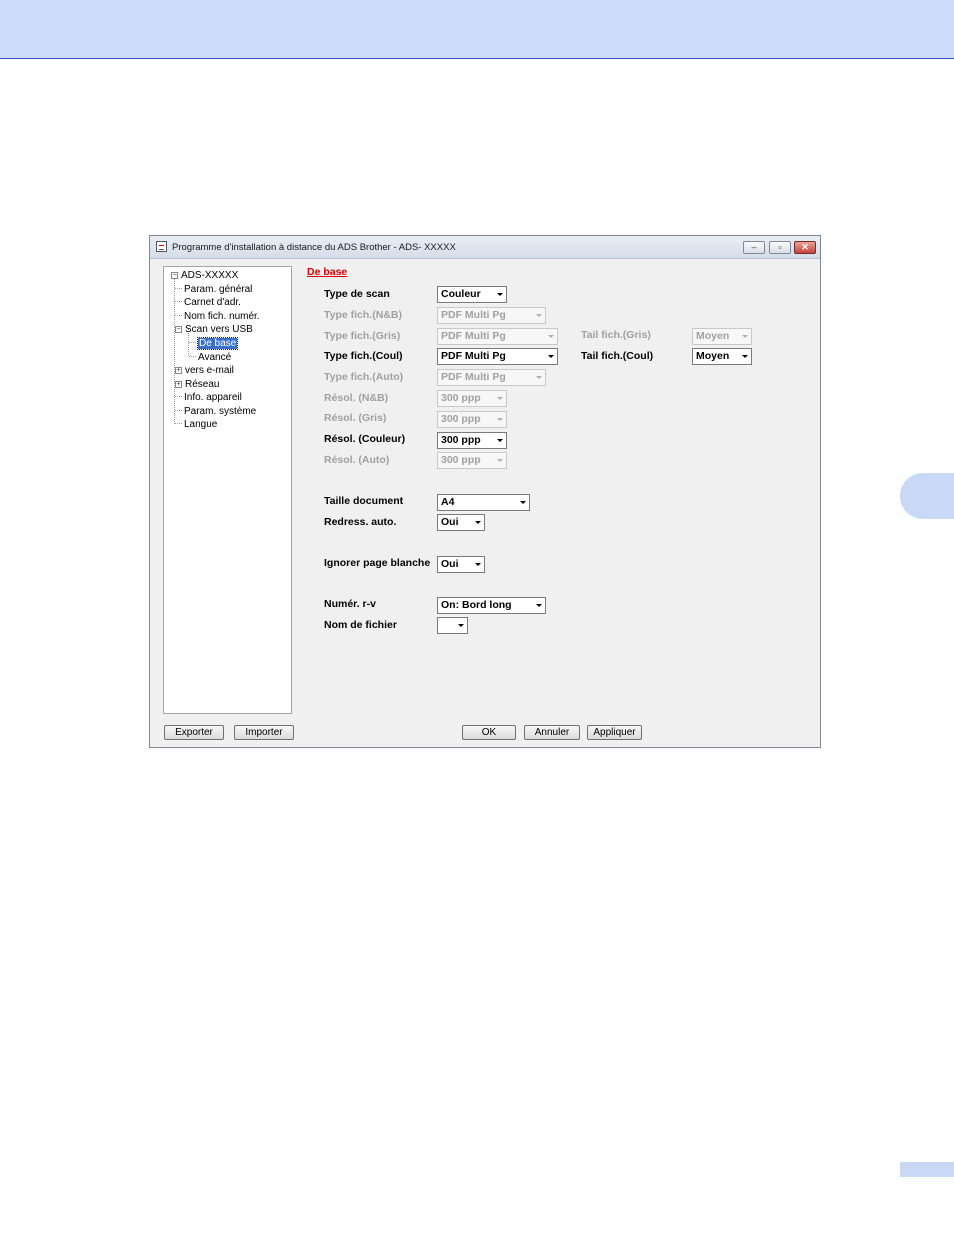 Image resolution: width=954 pixels, height=1235 pixels. Describe the element at coordinates (210, 275) in the screenshot. I see `tree-root-label: ADS-XXXXX` at that location.